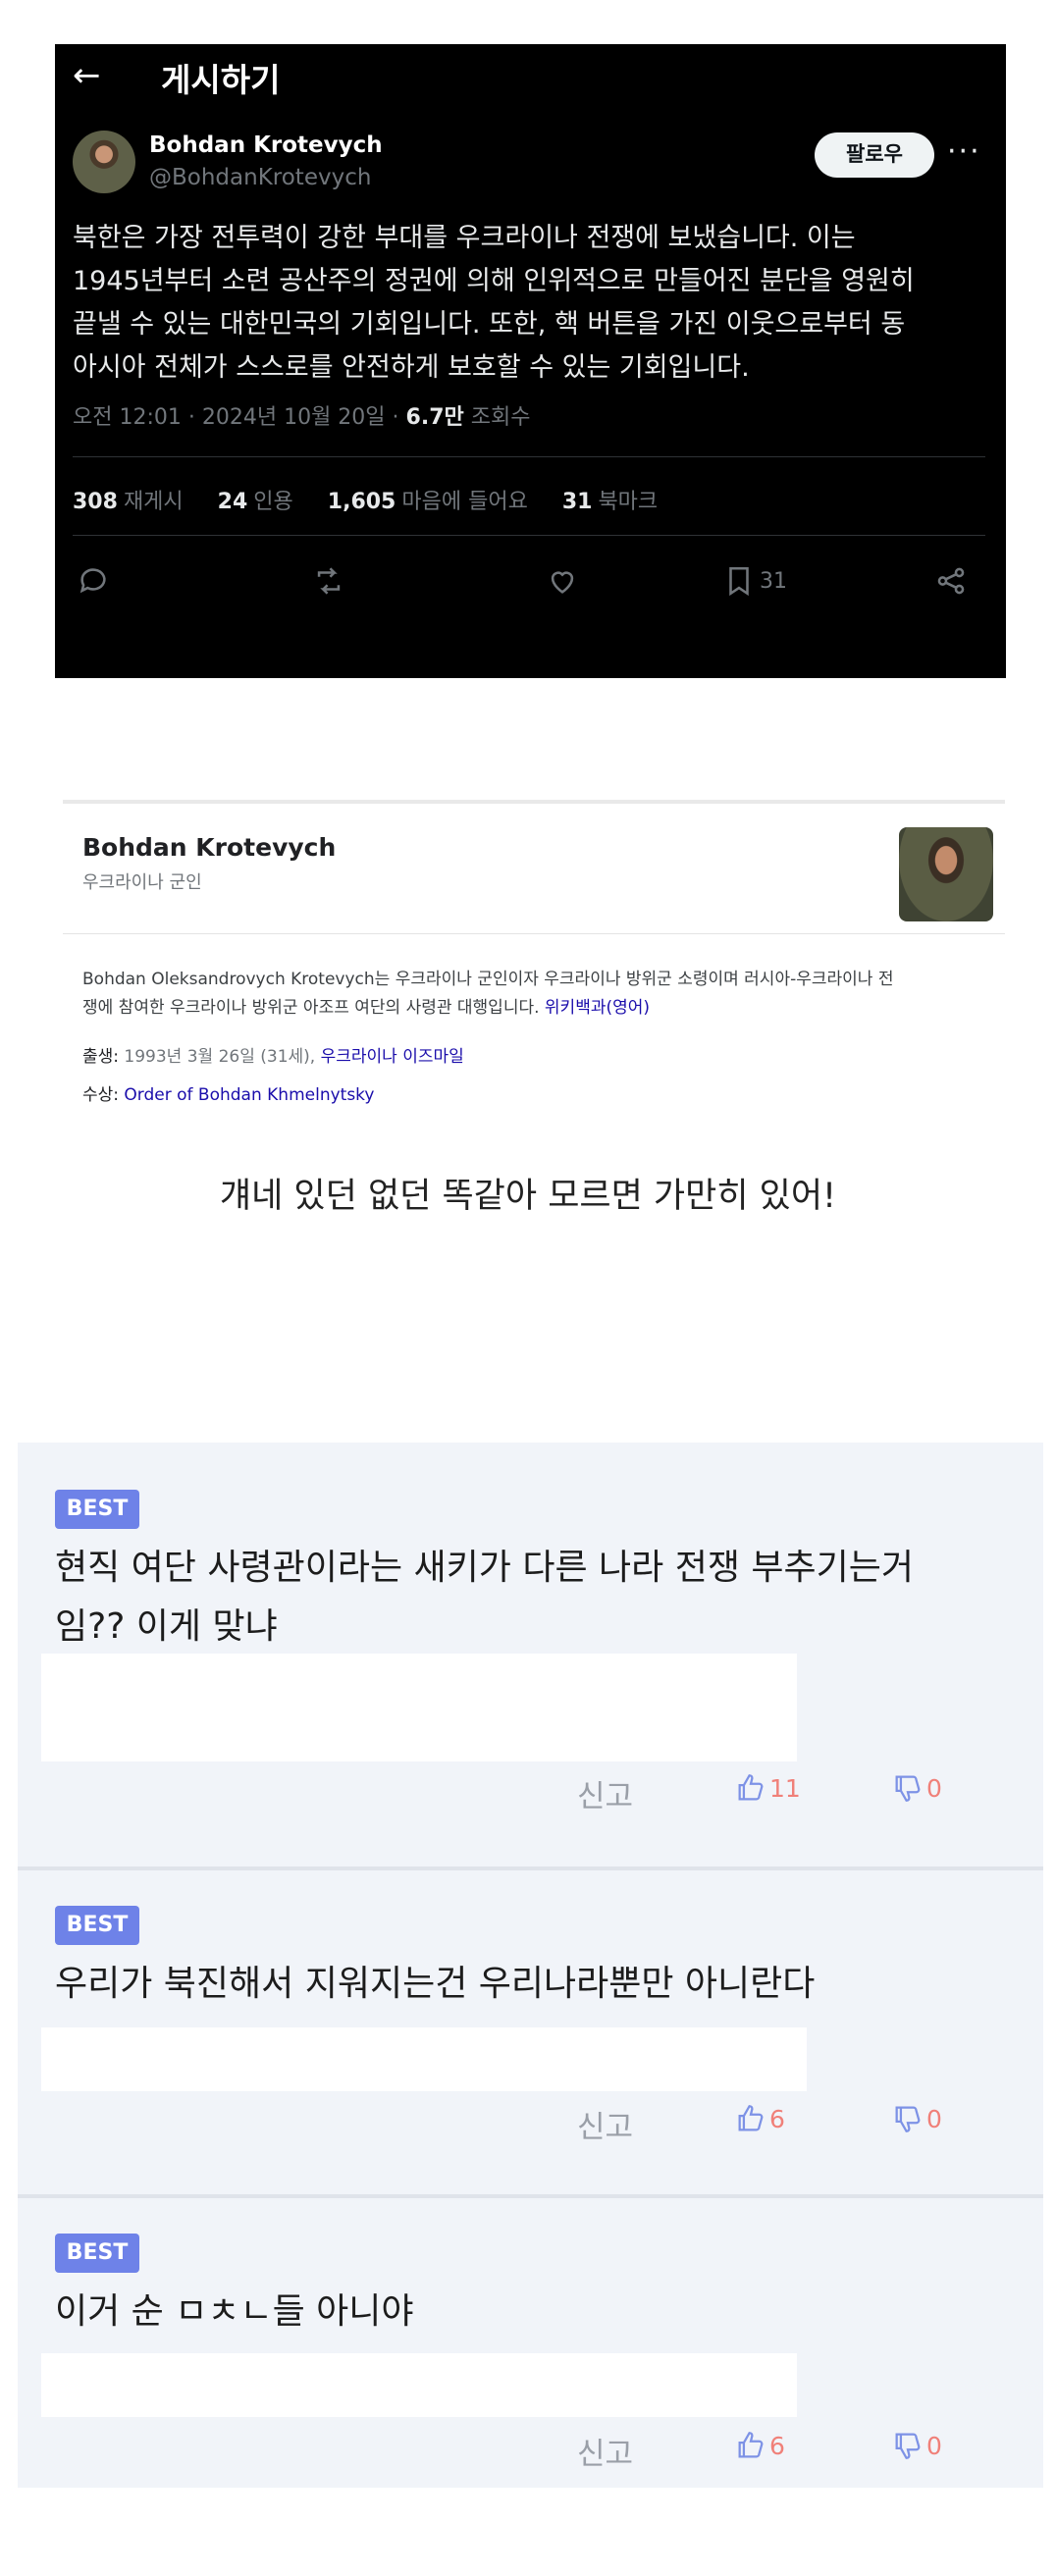  I want to click on tweet-header-title: 게시하기, so click(221, 80).